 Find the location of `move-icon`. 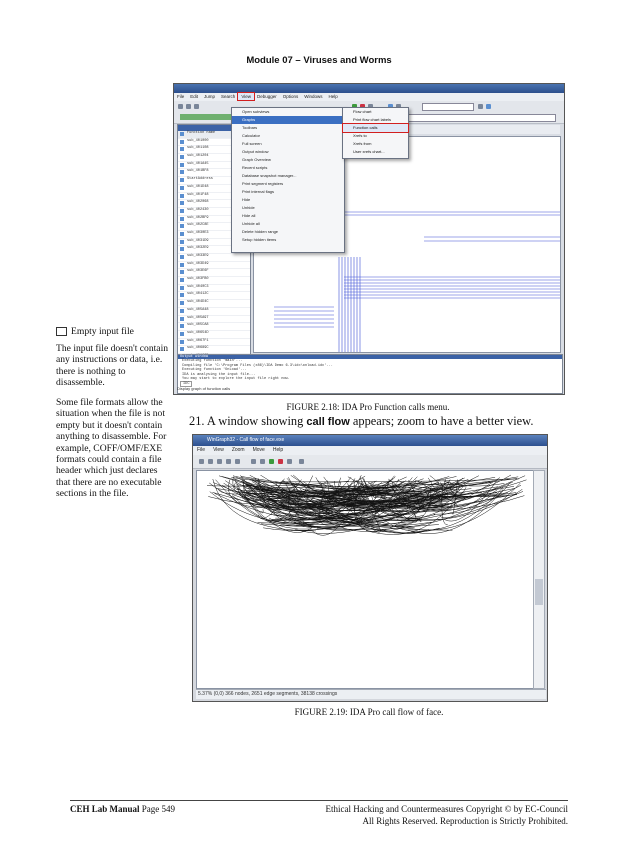

move-icon is located at coordinates (237, 461).